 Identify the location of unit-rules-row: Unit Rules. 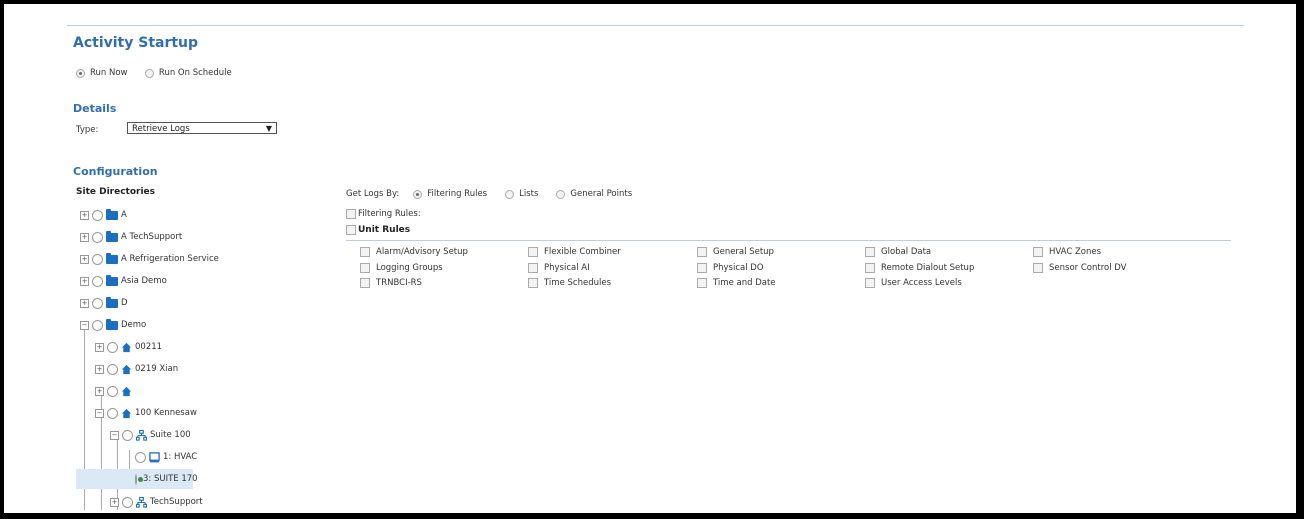
(378, 230).